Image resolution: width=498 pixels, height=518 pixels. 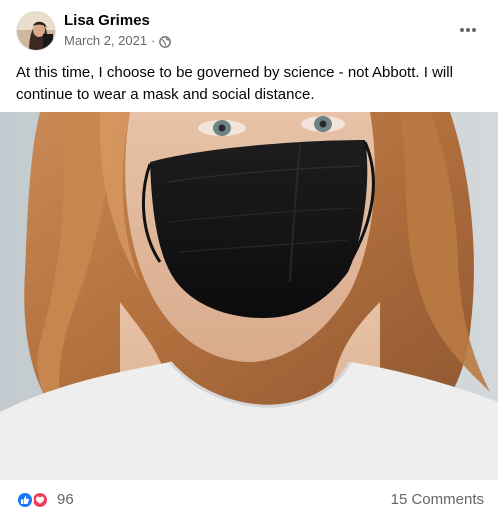 What do you see at coordinates (25, 500) in the screenshot?
I see `like-icon` at bounding box center [25, 500].